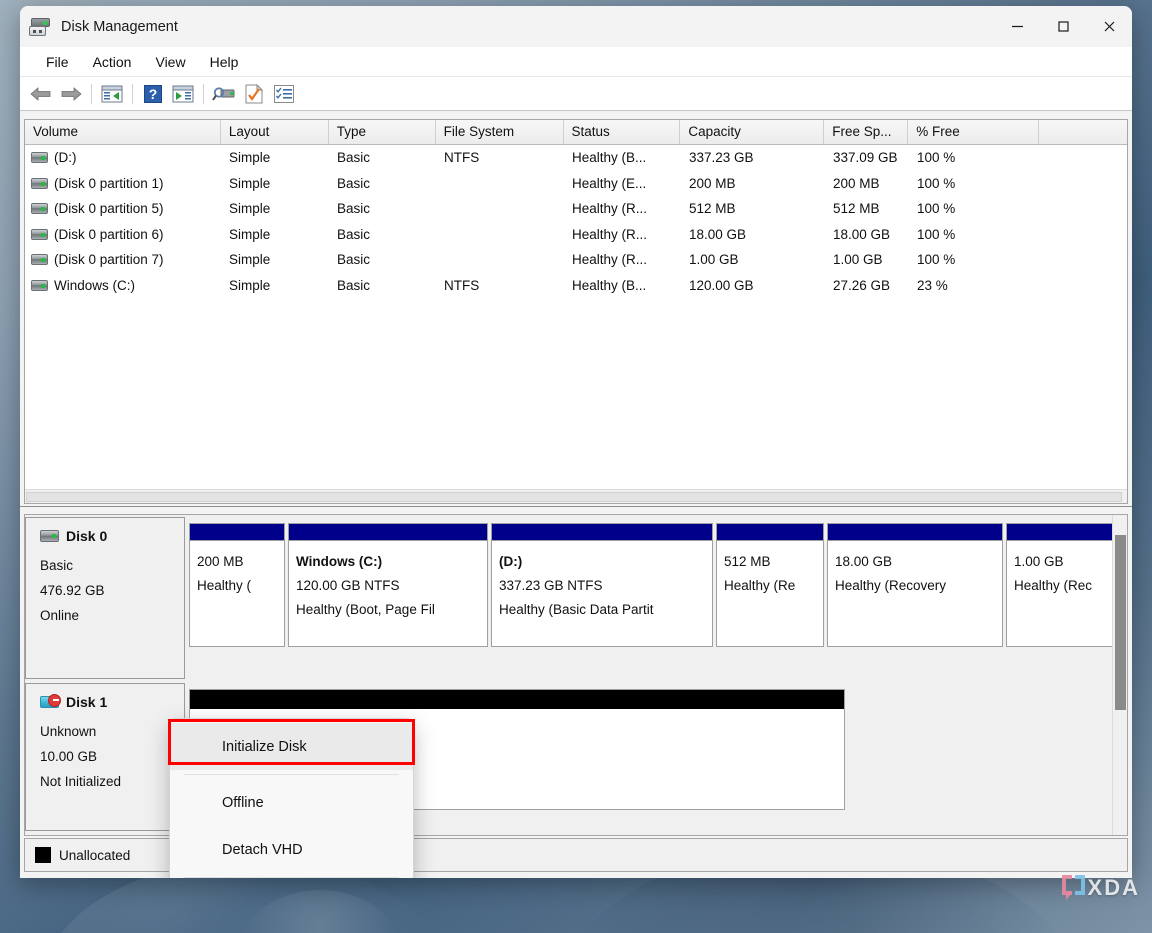 This screenshot has height=933, width=1152. I want to click on cell-volume-label: Windows (C:), so click(95, 285).